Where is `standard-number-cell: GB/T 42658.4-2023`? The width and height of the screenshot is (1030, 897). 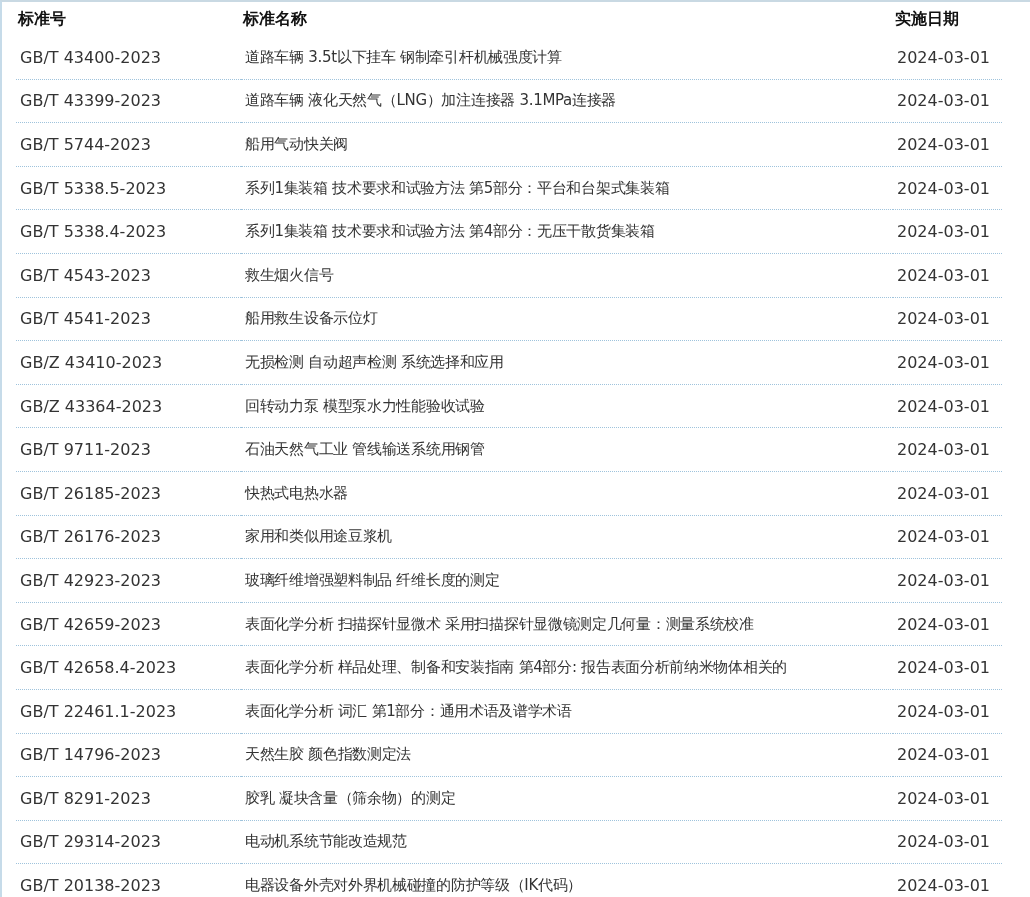
standard-number-cell: GB/T 42658.4-2023 is located at coordinates (128, 667).